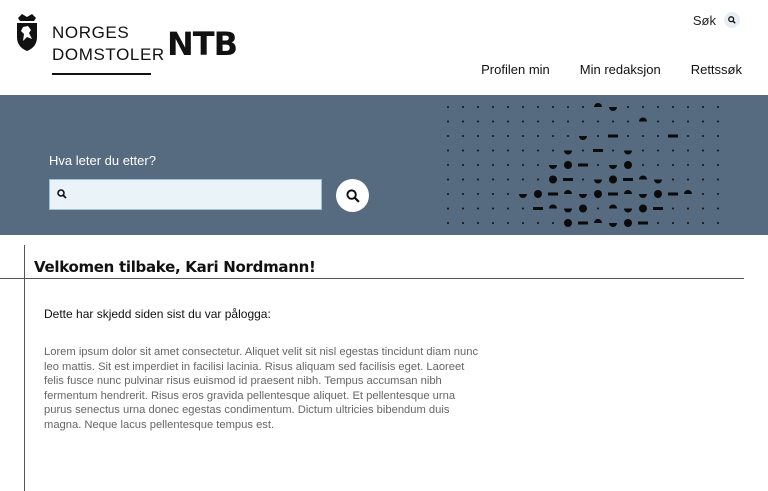 This screenshot has height=491, width=768. What do you see at coordinates (24, 368) in the screenshot?
I see `content-divider-vertical` at bounding box center [24, 368].